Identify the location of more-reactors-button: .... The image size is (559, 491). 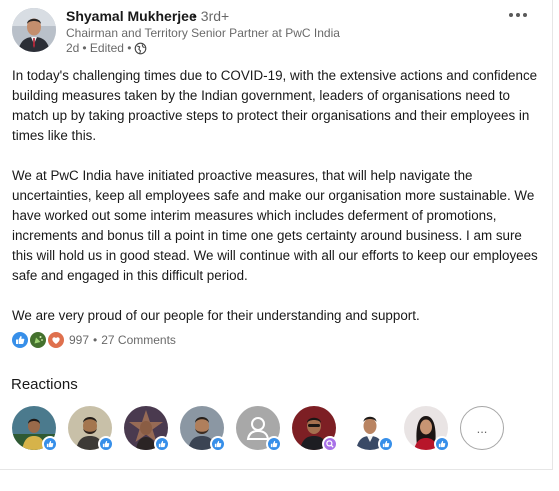
(482, 428).